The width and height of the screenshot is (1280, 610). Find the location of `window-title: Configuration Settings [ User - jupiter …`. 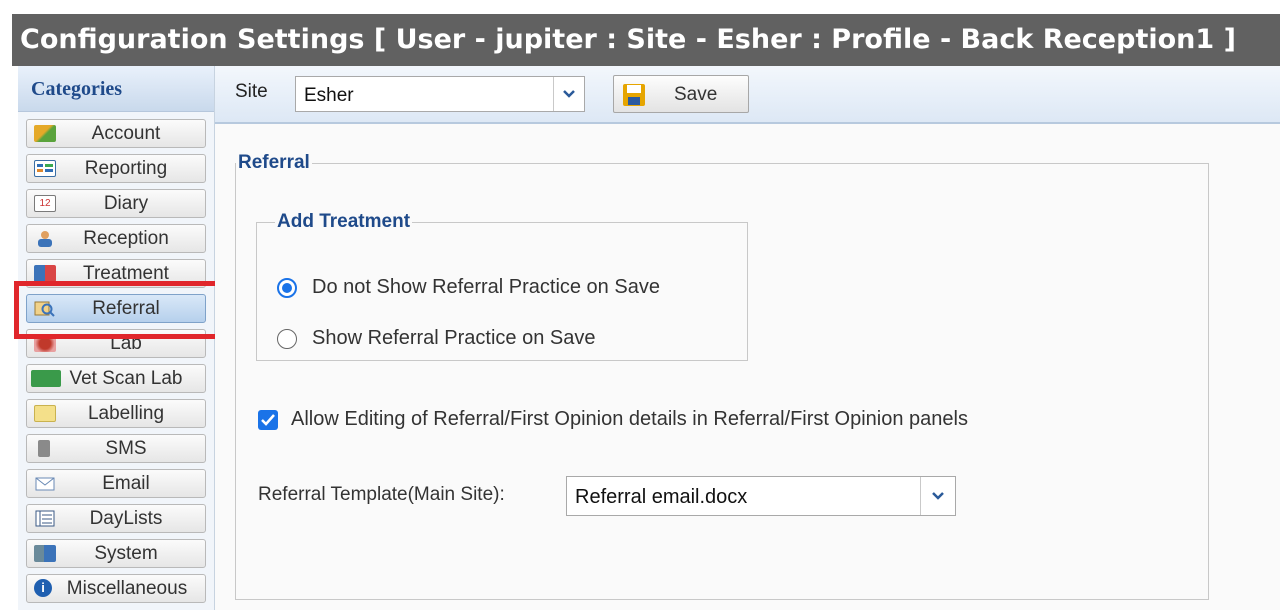

window-title: Configuration Settings [ User - jupiter … is located at coordinates (646, 40).